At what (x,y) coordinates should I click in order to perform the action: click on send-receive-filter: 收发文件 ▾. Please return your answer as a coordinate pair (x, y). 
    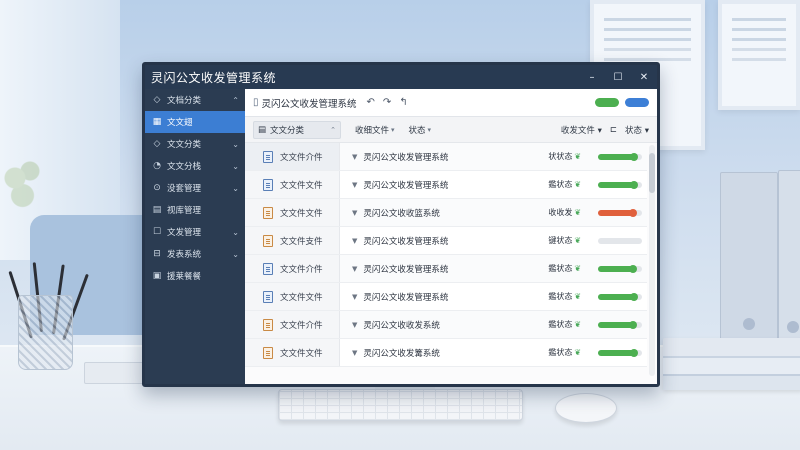
    Looking at the image, I should click on (581, 130).